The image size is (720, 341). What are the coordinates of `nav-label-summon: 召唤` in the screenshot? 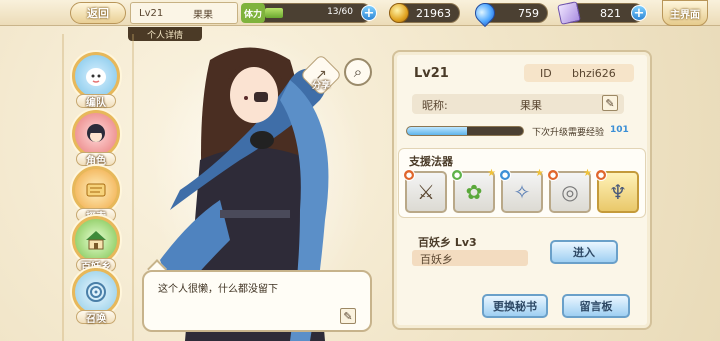 It's located at (96, 317).